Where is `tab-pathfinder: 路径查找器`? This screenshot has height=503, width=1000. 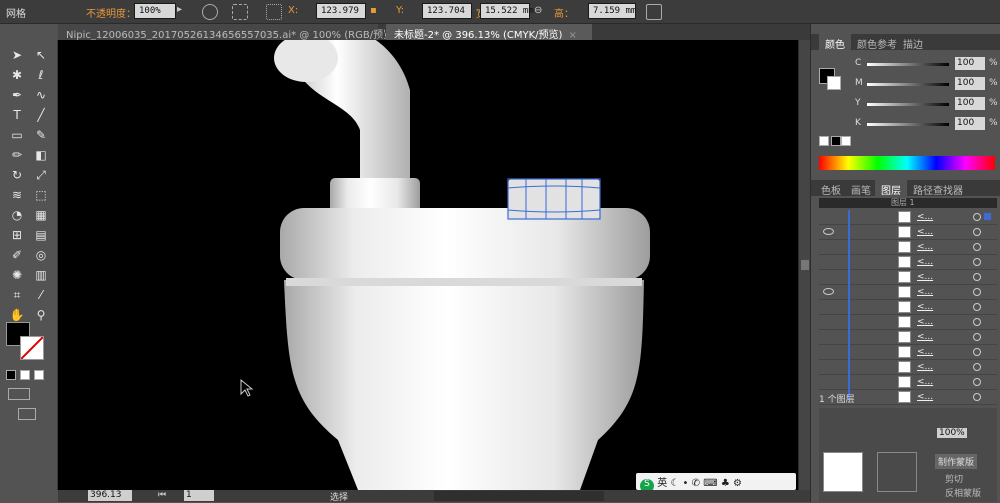 tab-pathfinder: 路径查找器 is located at coordinates (938, 188).